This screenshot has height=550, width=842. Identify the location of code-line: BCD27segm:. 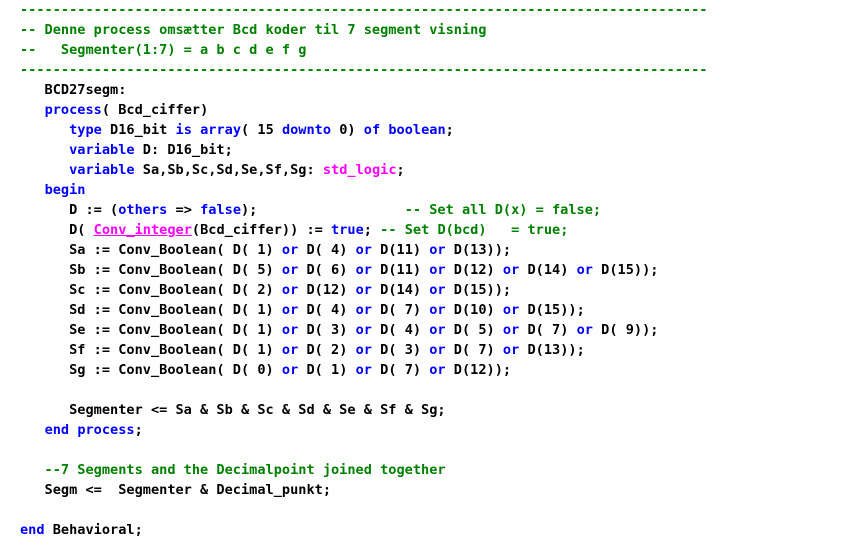
(73, 90).